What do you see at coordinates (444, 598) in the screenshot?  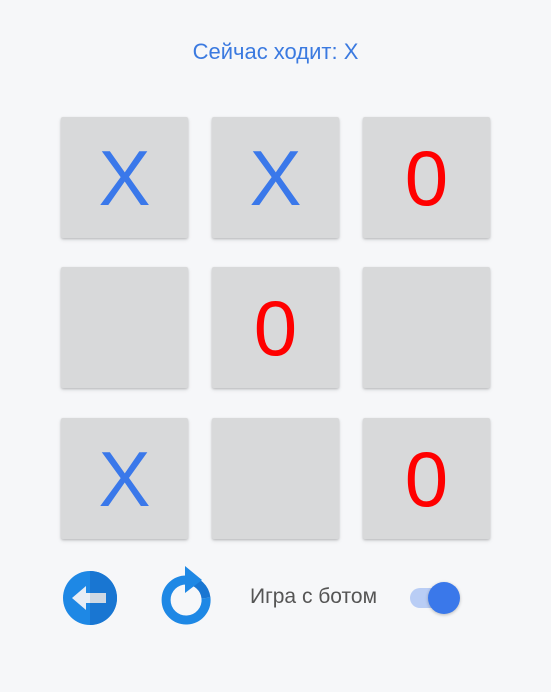 I see `toggle-thumb` at bounding box center [444, 598].